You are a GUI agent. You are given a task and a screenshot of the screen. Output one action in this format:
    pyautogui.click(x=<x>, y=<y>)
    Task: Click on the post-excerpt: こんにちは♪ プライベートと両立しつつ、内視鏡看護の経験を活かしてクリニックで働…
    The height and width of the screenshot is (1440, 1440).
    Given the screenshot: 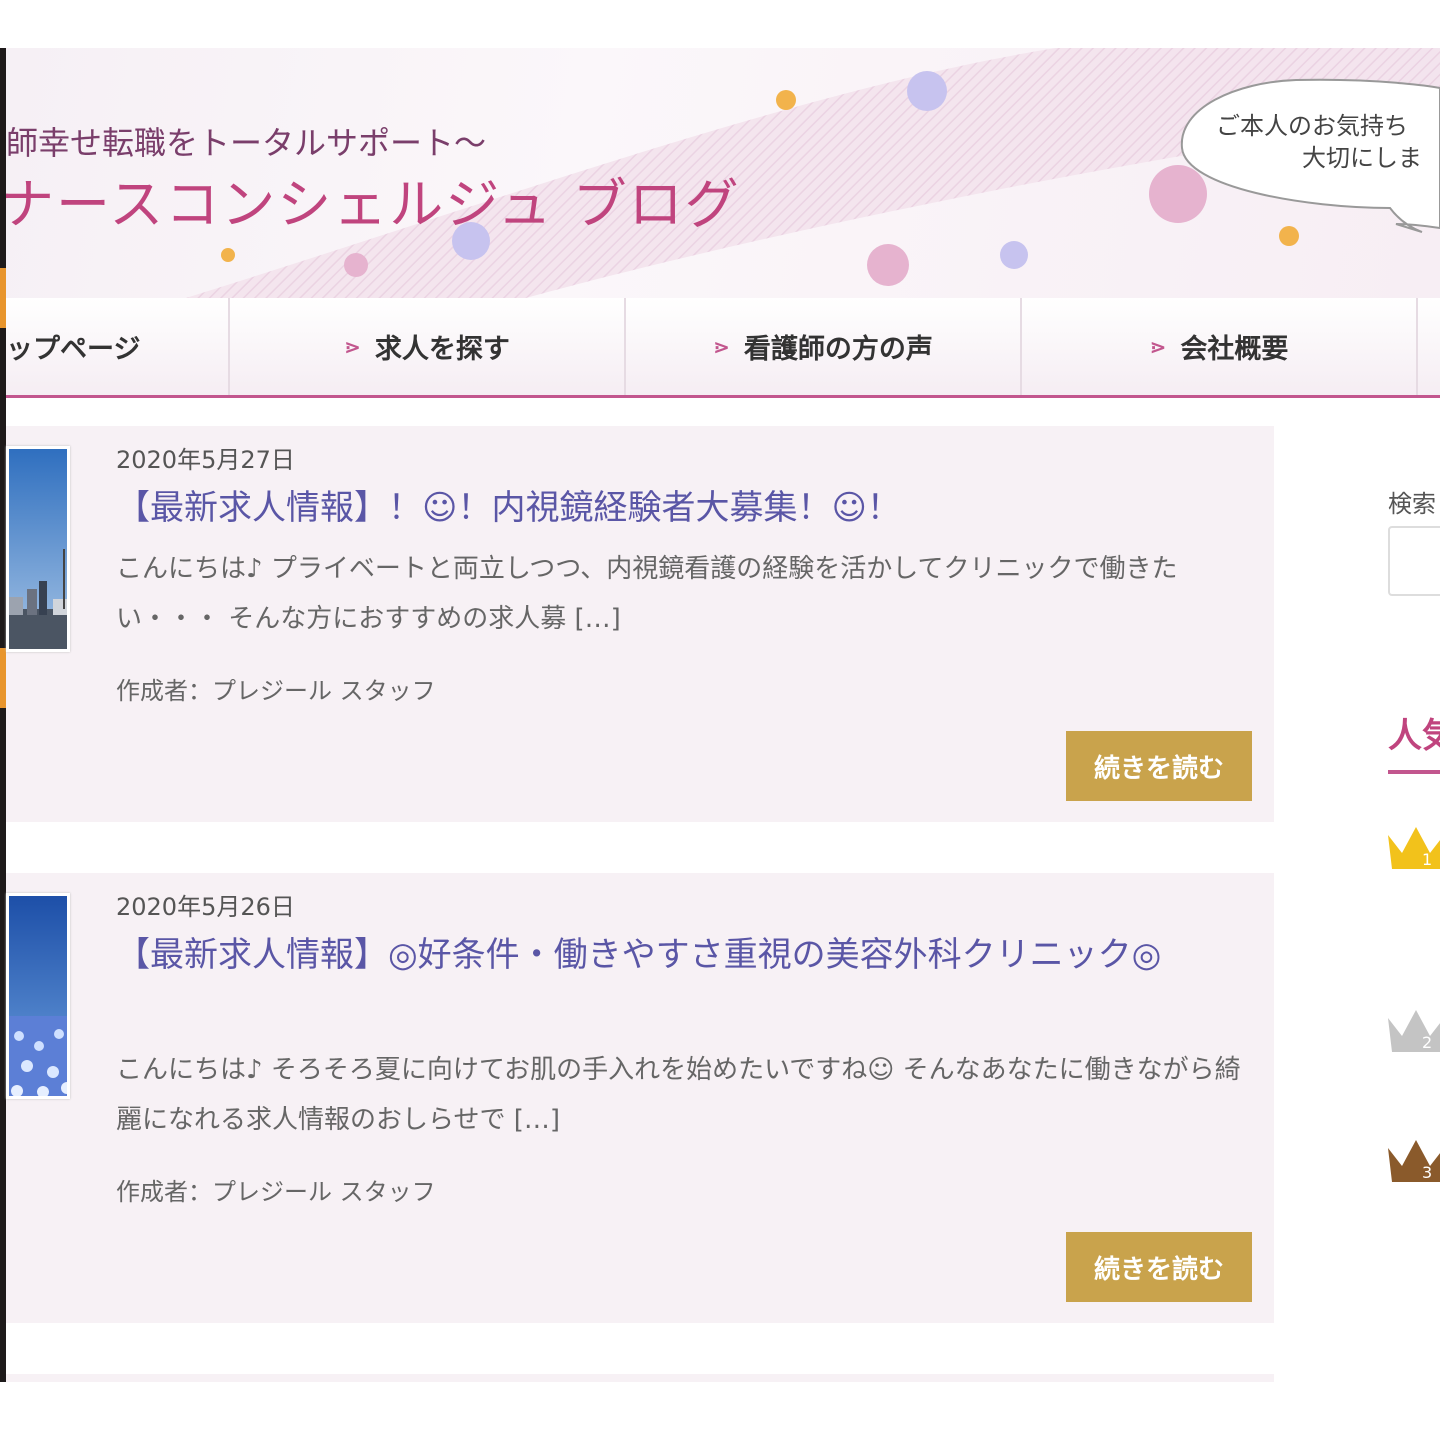 What is the action you would take?
    pyautogui.click(x=647, y=594)
    